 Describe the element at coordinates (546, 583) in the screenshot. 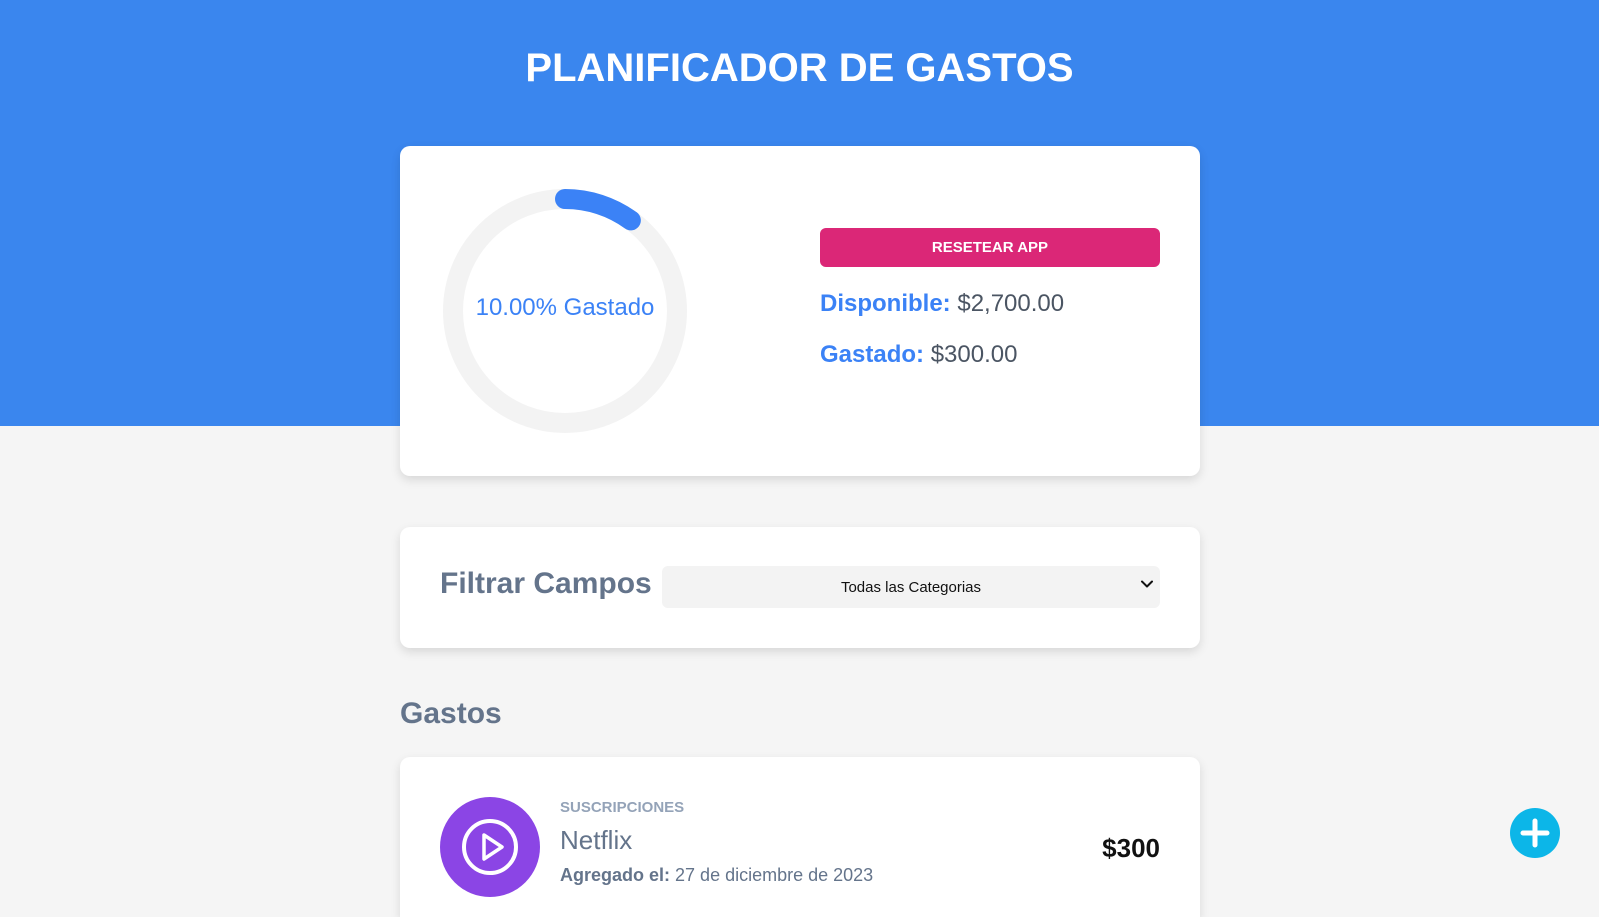

I see `filter-label: Filtrar Campos` at that location.